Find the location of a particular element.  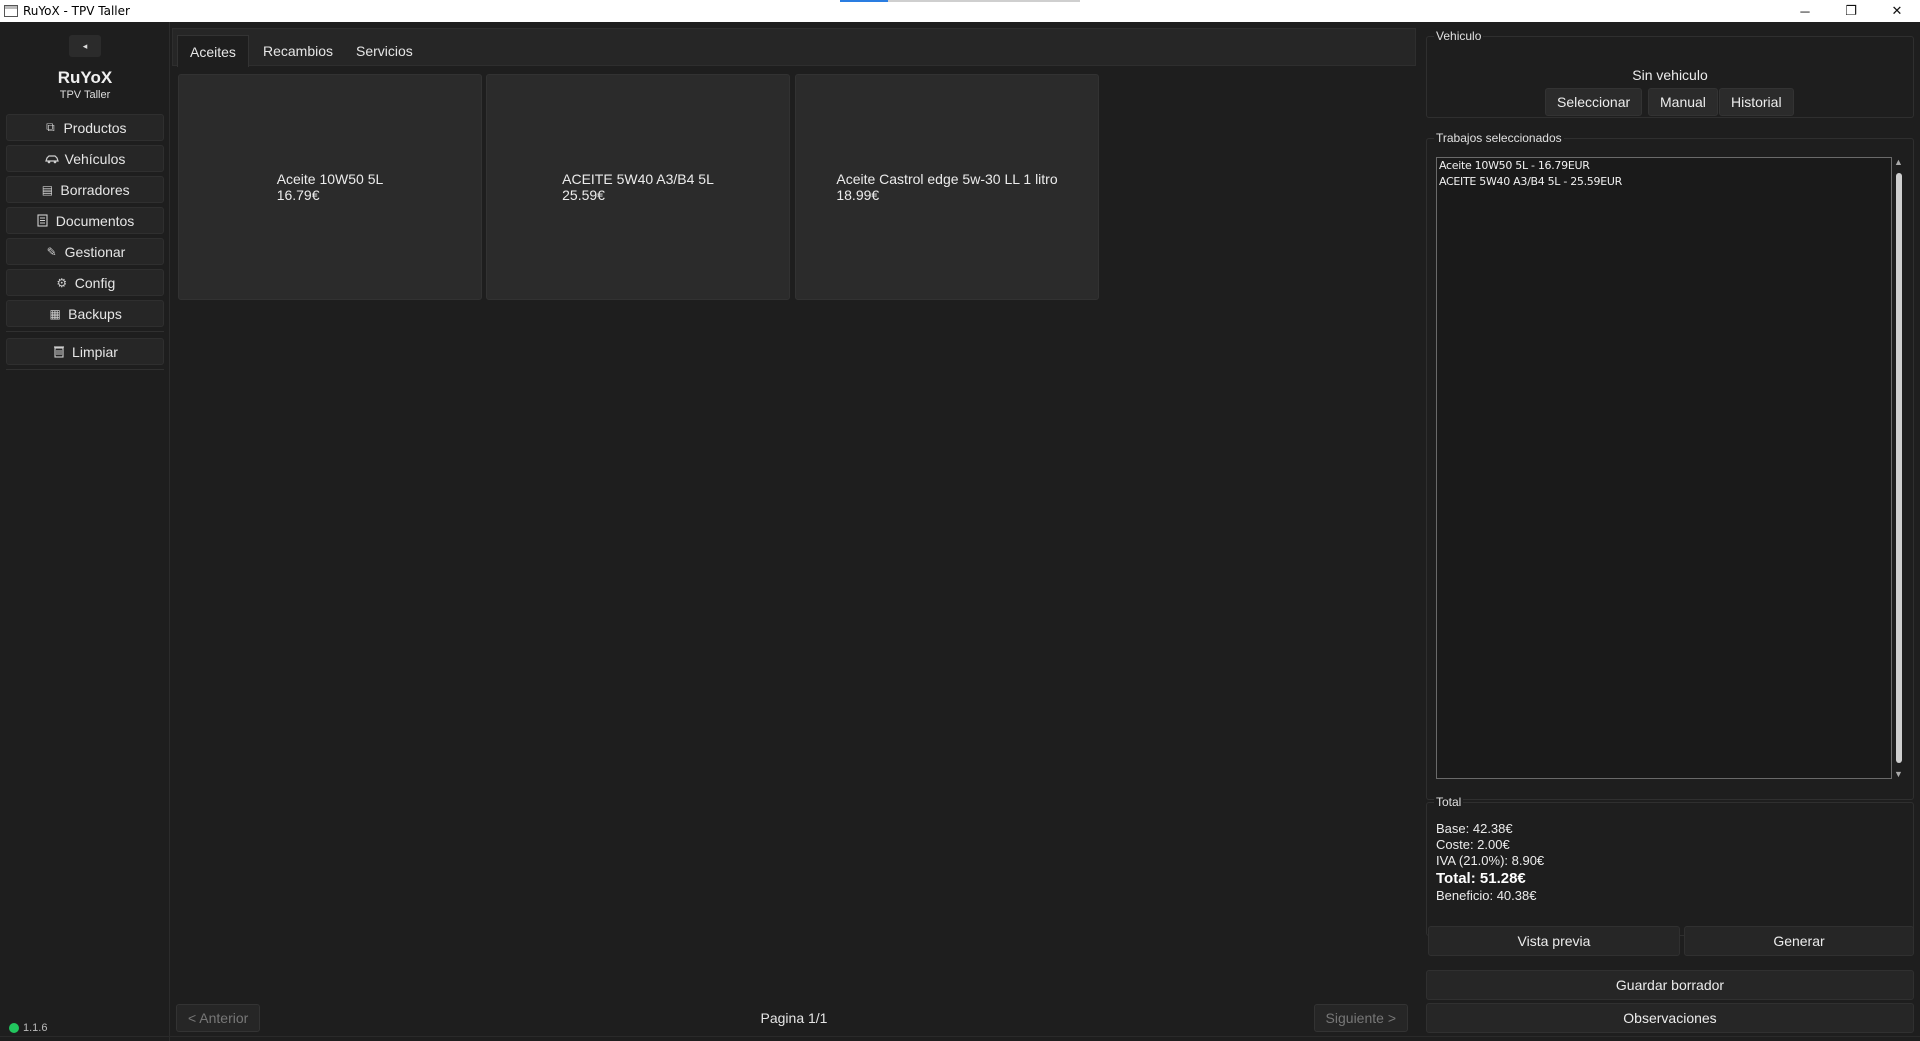

list-item: ACEITE 5W40 A3/B4 5L - 25.59EUR is located at coordinates (1664, 182).